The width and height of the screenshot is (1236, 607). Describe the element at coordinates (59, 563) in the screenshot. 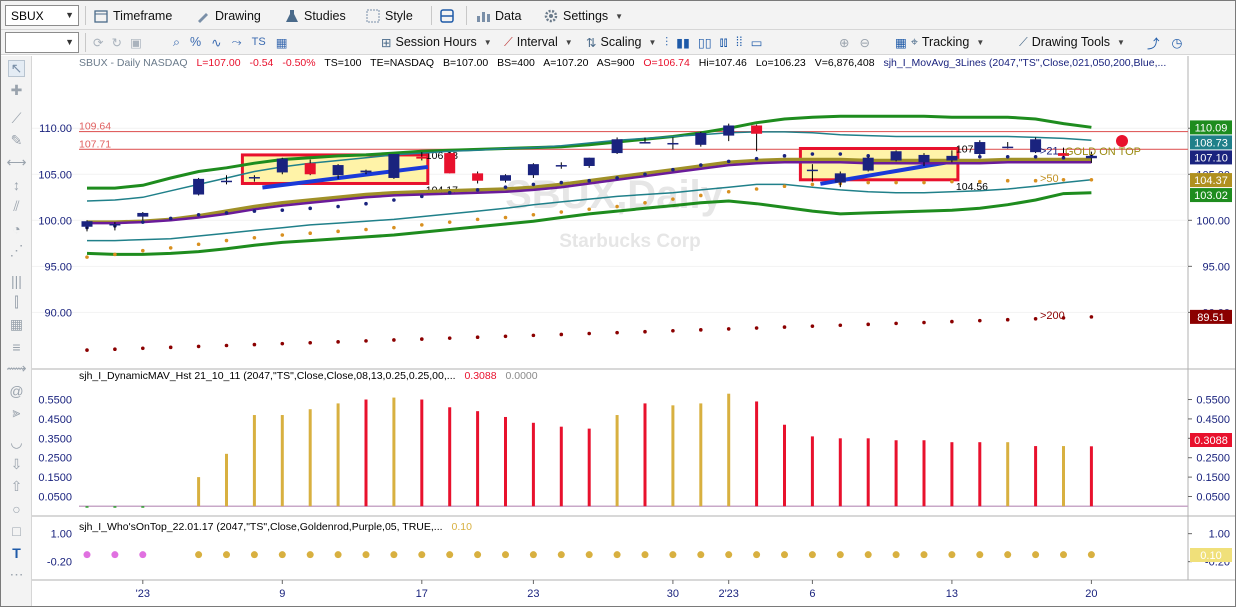

I see `whos-on-top-left-tick-label: -0.20` at that location.